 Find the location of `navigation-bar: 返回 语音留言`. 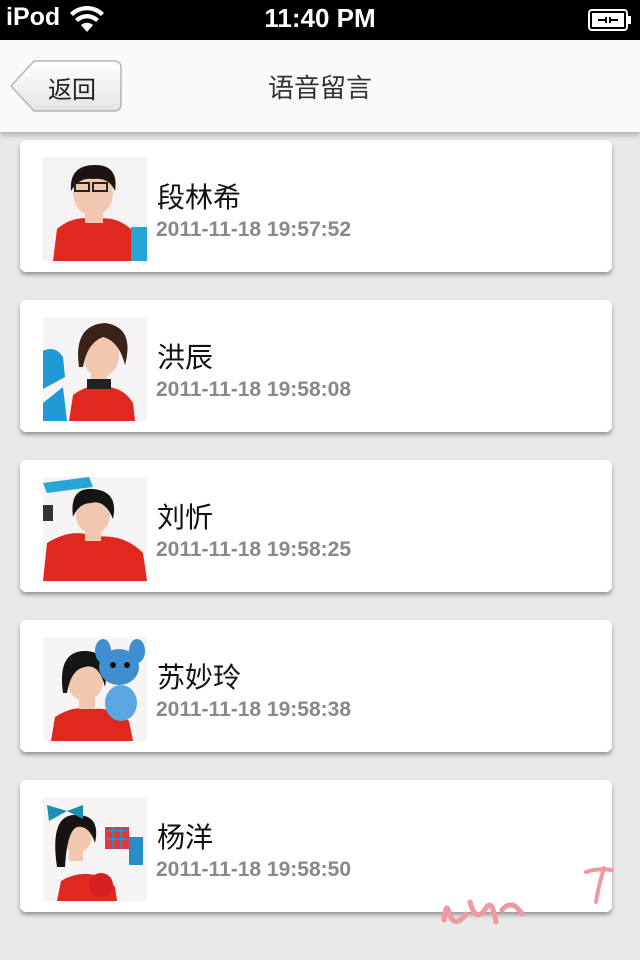

navigation-bar: 返回 语音留言 is located at coordinates (320, 86).